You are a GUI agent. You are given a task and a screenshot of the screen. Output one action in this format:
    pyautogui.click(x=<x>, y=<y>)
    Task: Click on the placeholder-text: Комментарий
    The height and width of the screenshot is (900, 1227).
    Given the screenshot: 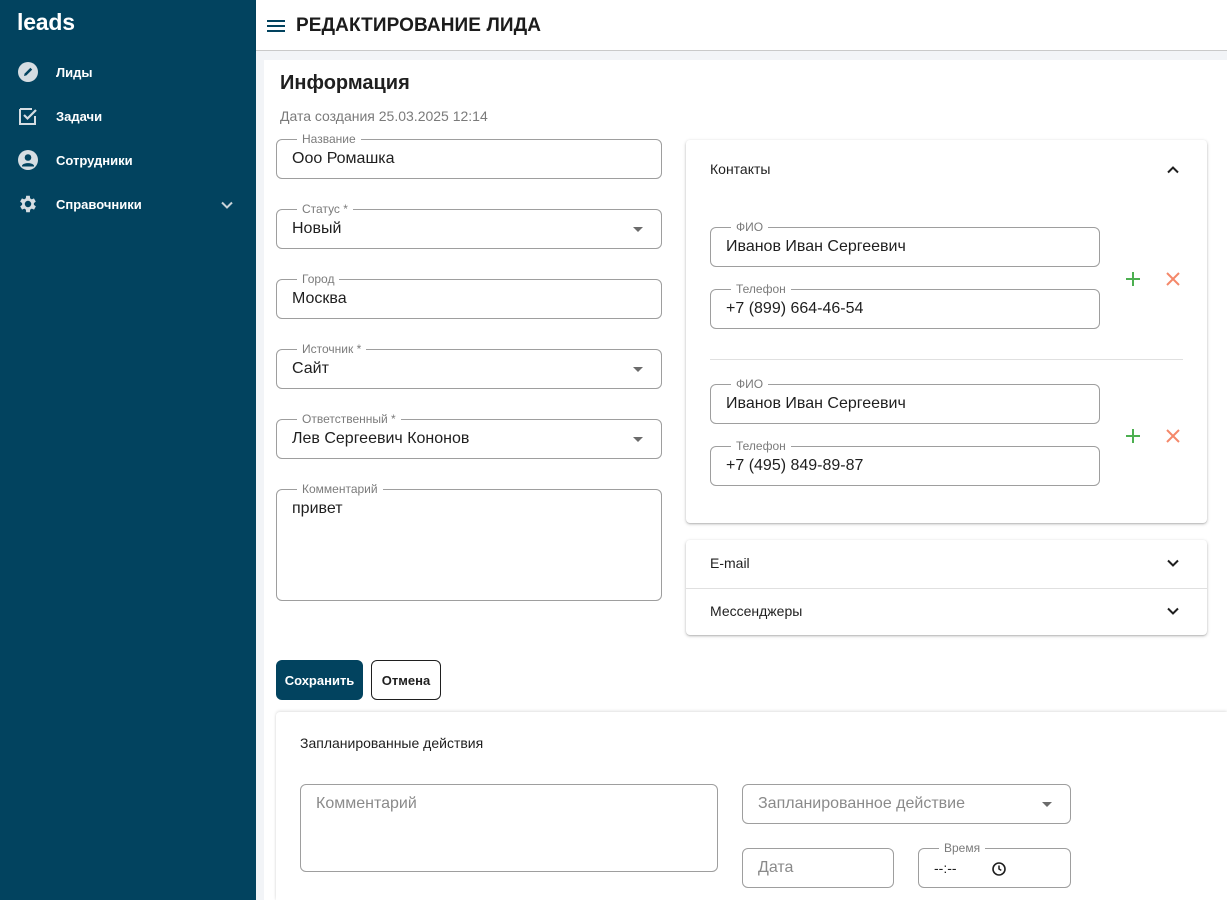 What is the action you would take?
    pyautogui.click(x=366, y=803)
    